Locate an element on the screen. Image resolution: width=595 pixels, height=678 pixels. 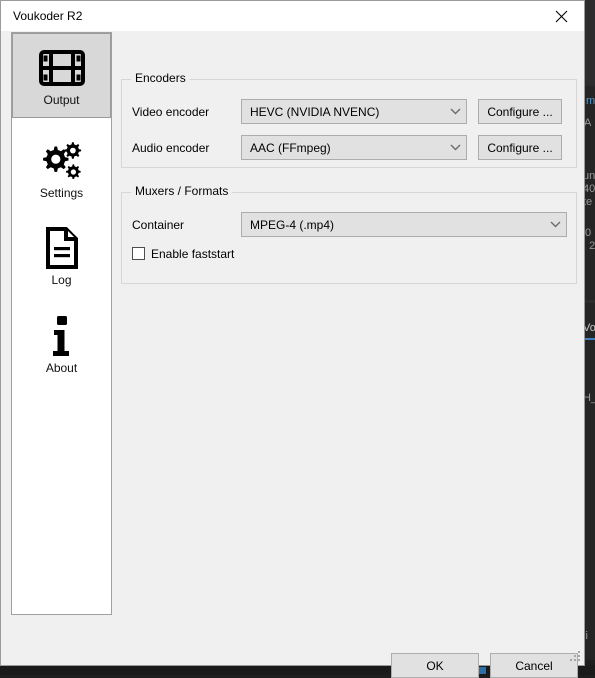
audio-encoder-value: AAC (FFmpeg) is located at coordinates (290, 147).